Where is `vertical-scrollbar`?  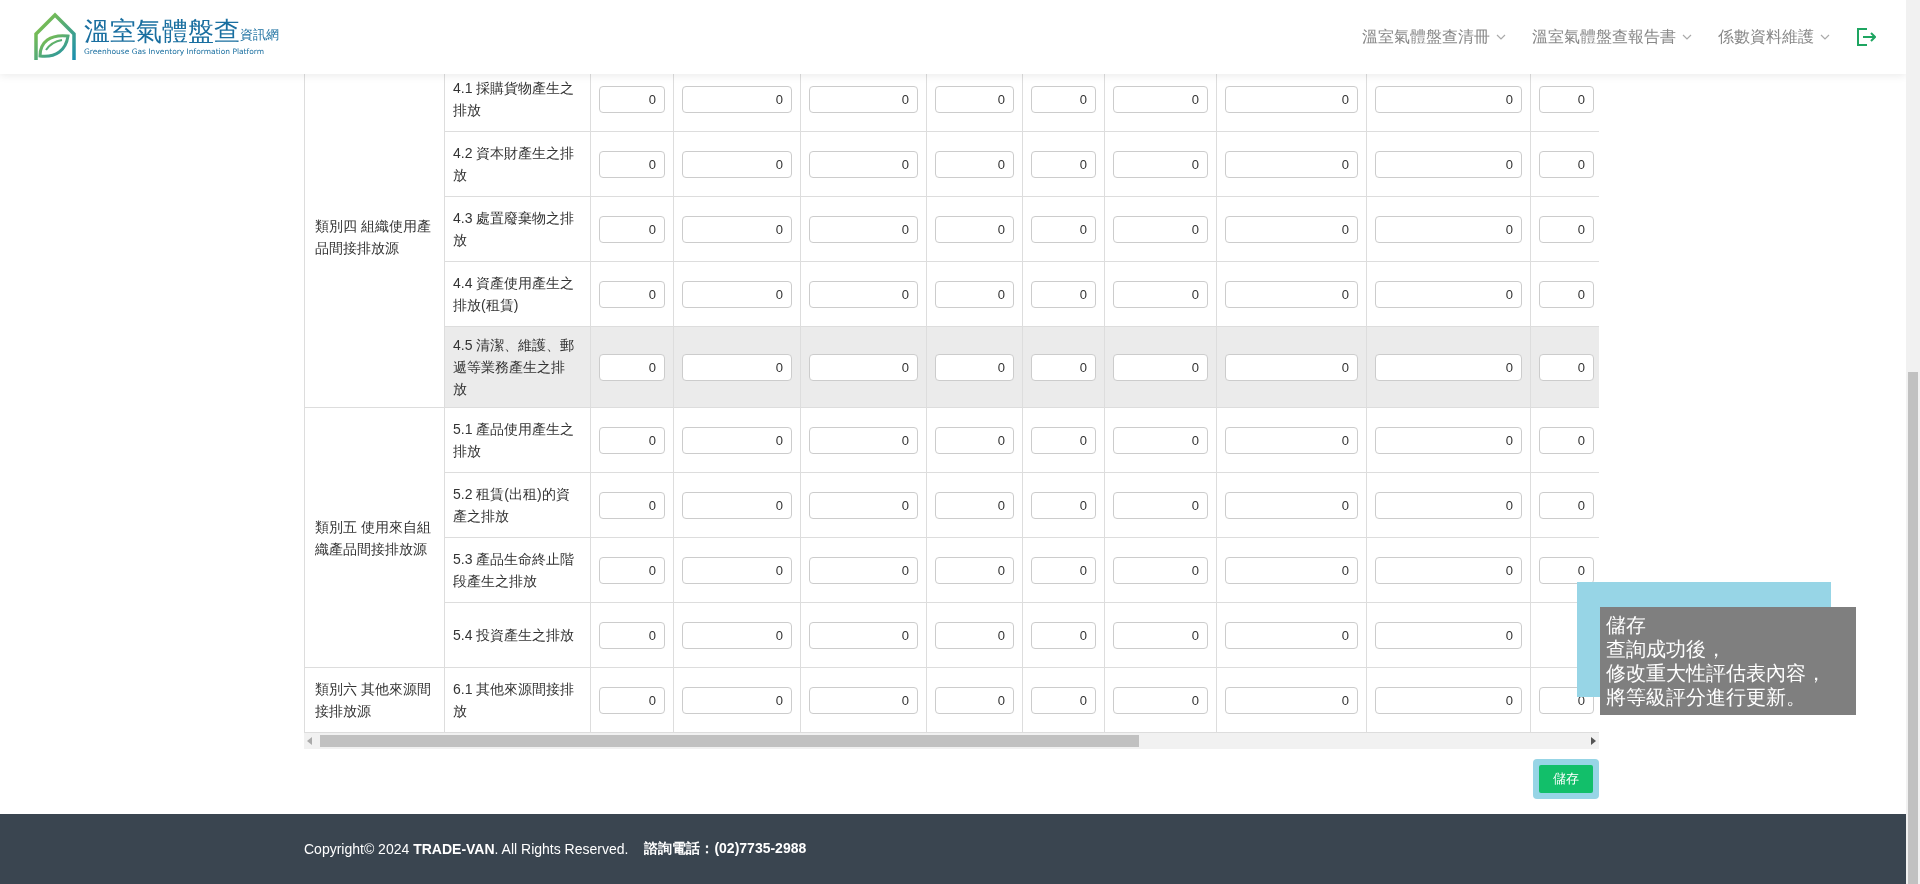
vertical-scrollbar is located at coordinates (1913, 442).